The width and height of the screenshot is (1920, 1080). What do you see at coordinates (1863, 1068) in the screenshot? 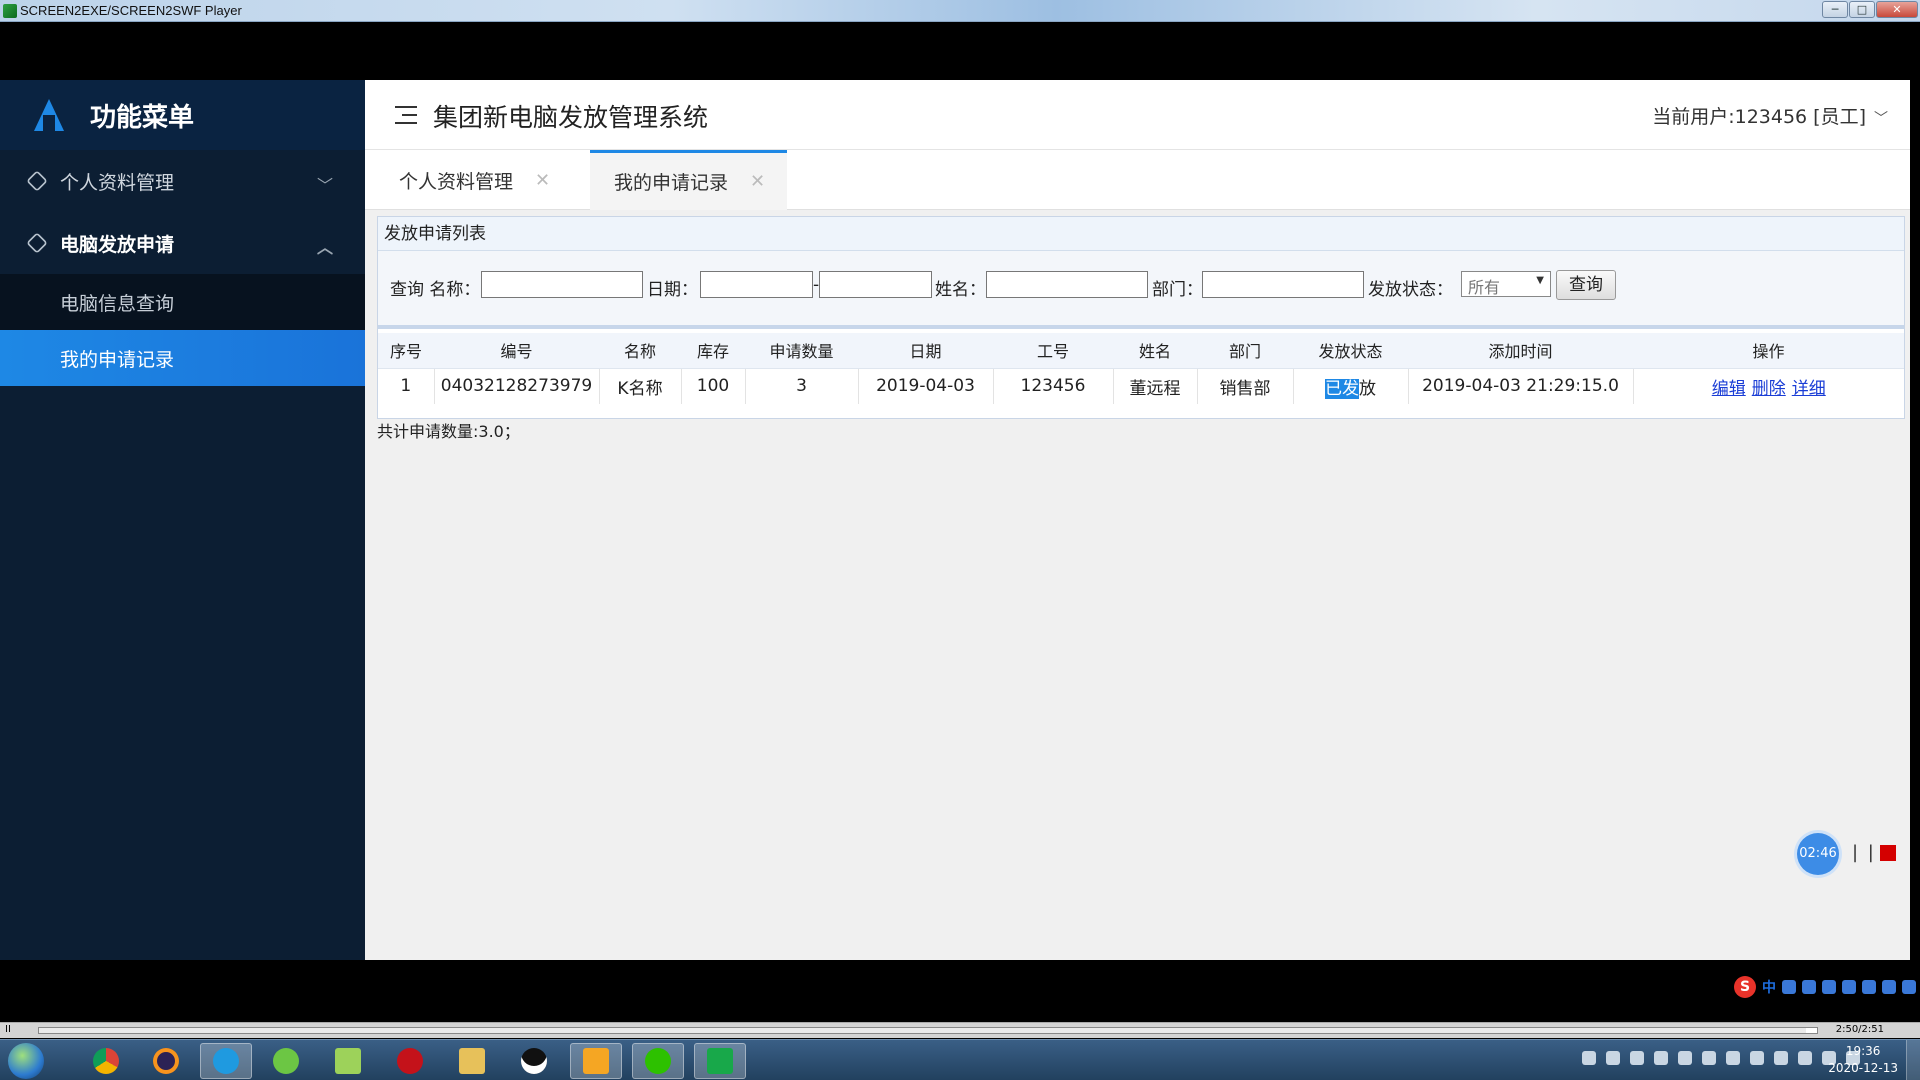
I see `clock-date: 2020-12-13` at bounding box center [1863, 1068].